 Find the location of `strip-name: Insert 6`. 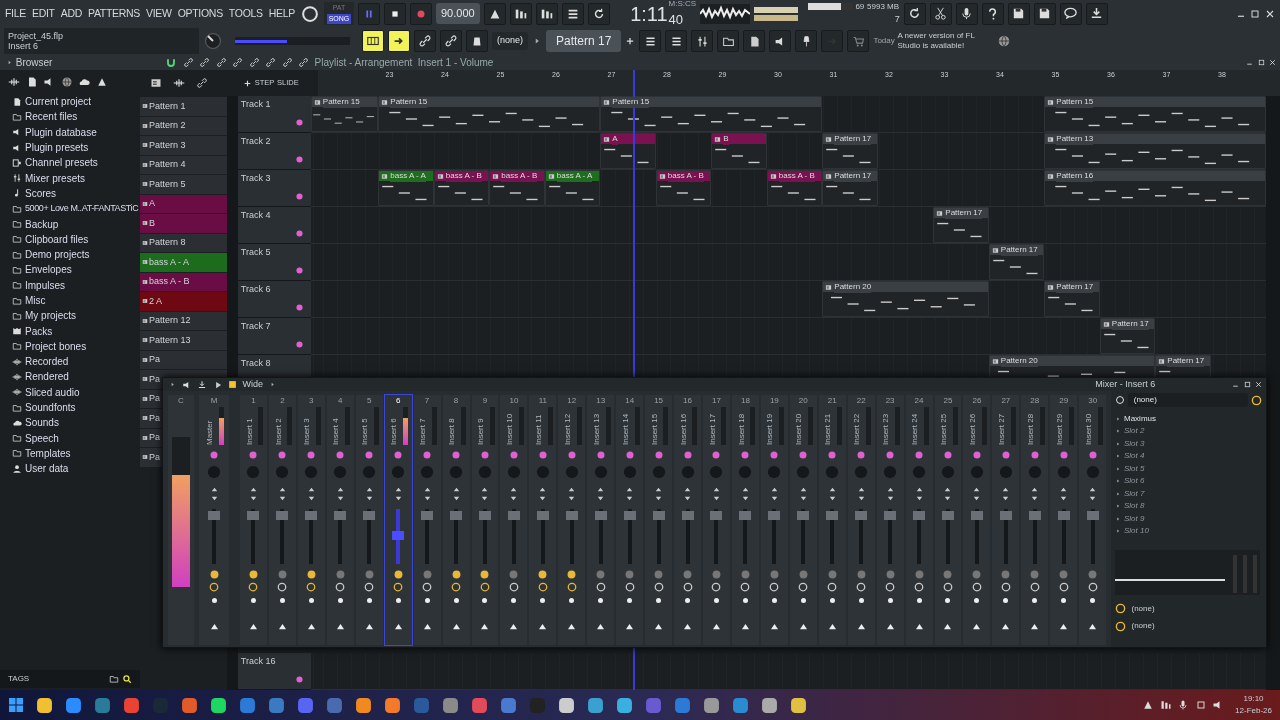

strip-name: Insert 6 is located at coordinates (394, 431).